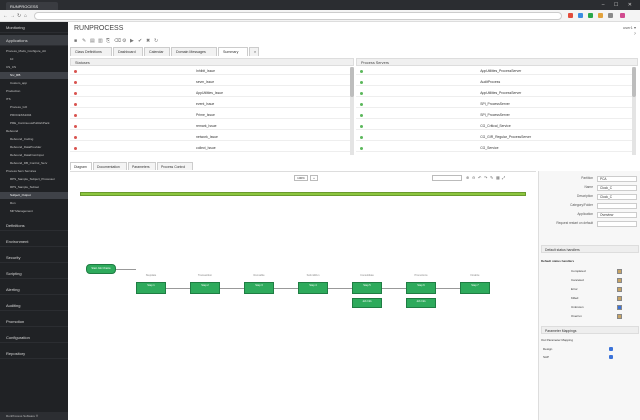 Image resolution: width=640 pixels, height=420 pixels. What do you see at coordinates (298, 16) in the screenshot?
I see `address-bar` at bounding box center [298, 16].